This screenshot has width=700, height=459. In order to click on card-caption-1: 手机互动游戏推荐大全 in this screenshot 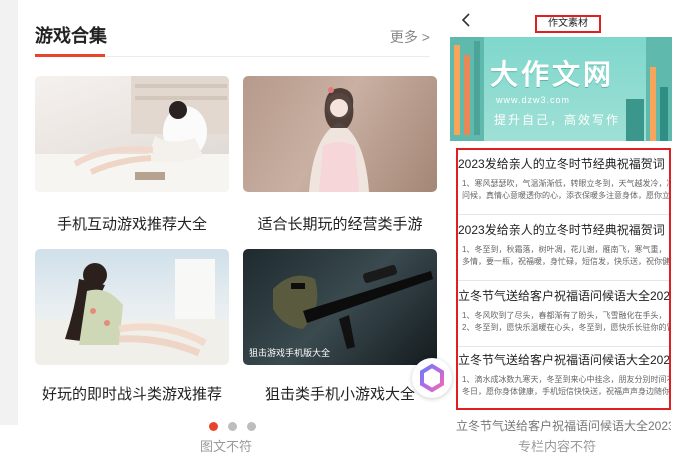, I will do `click(131, 224)`.